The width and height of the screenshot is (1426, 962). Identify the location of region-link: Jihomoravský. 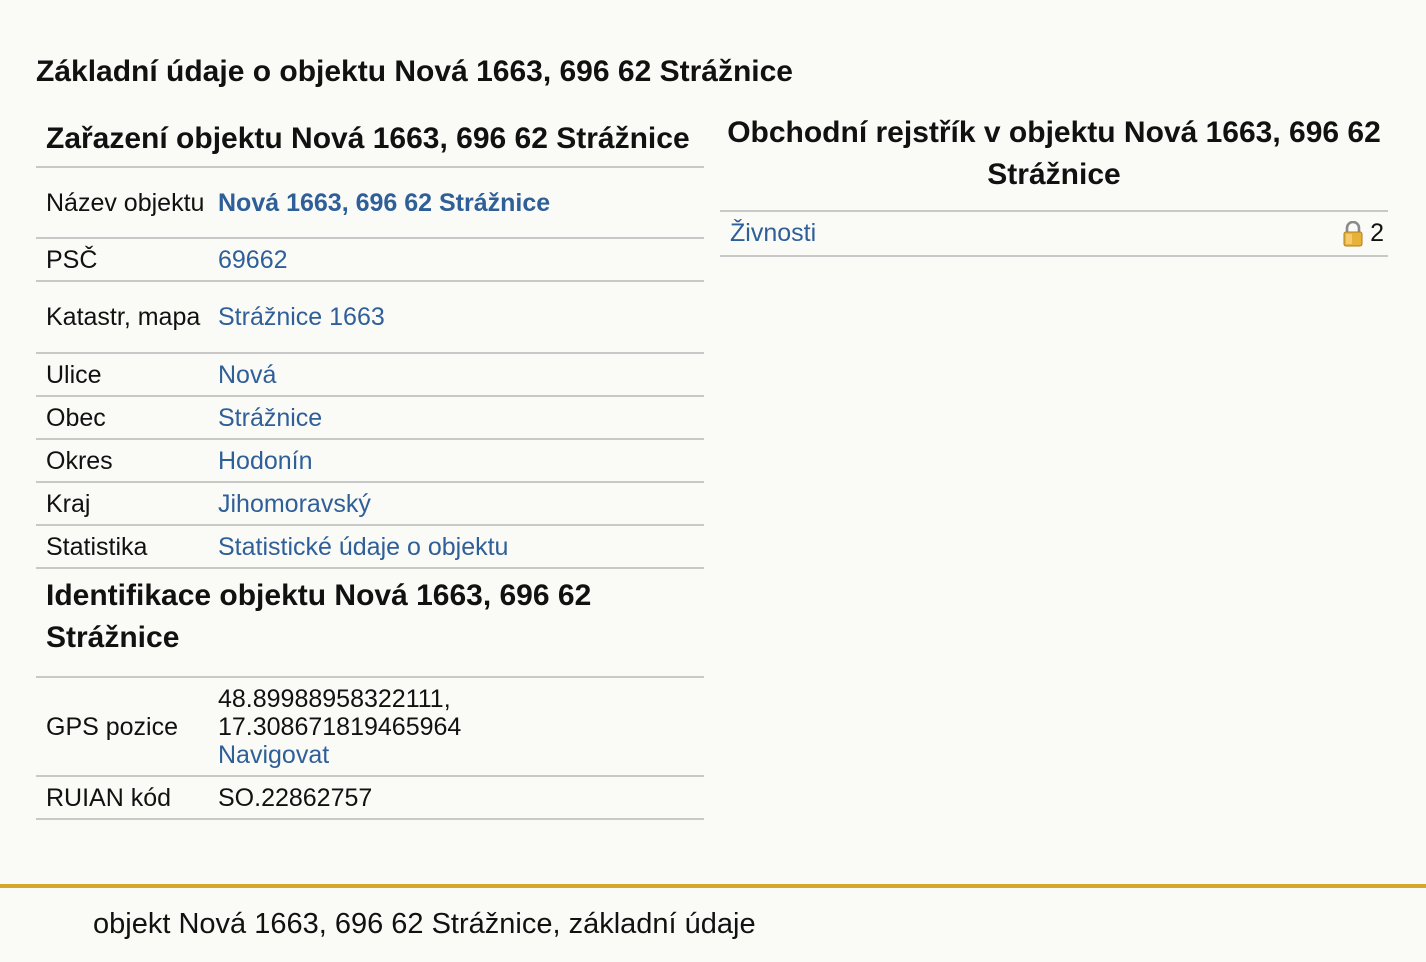
(294, 504).